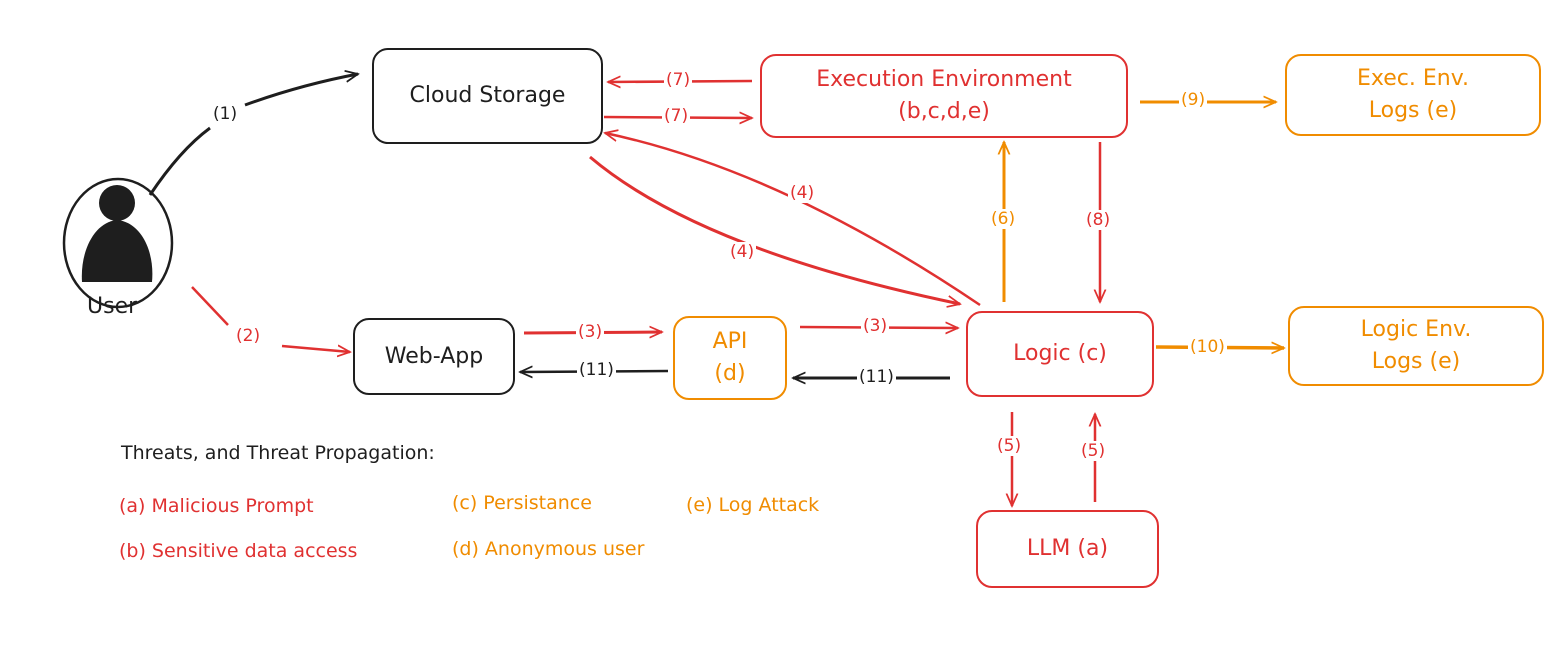 This screenshot has width=1557, height=659. I want to click on edge-label-7b: (7), so click(676, 116).